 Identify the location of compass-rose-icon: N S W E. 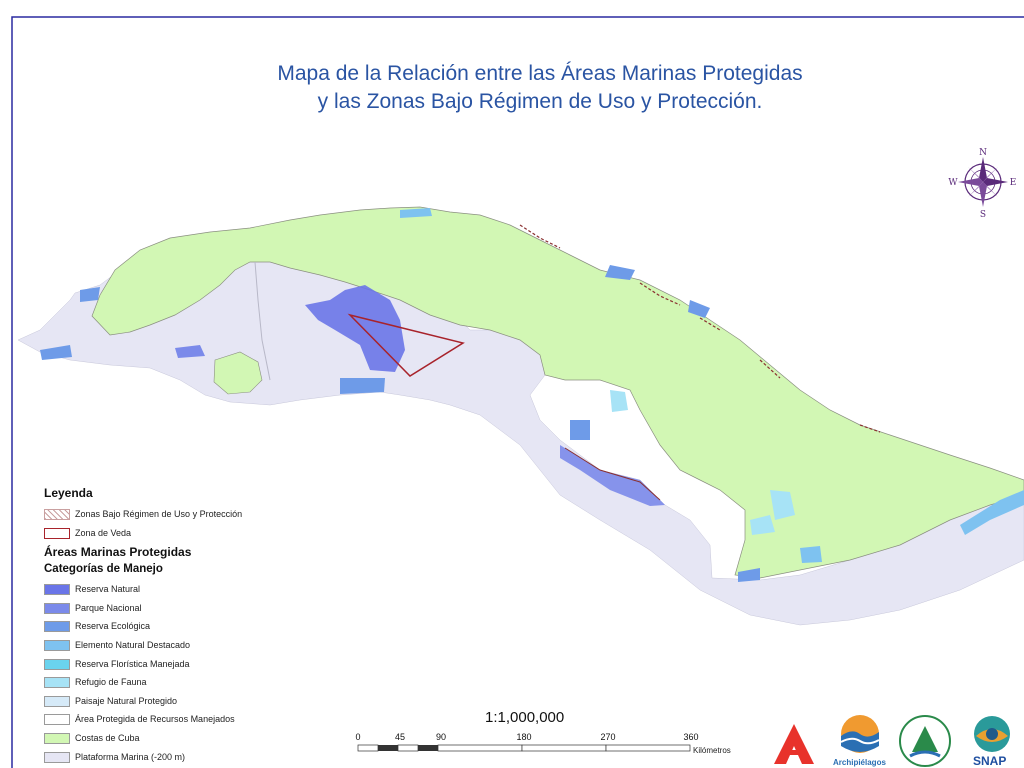
(983, 183).